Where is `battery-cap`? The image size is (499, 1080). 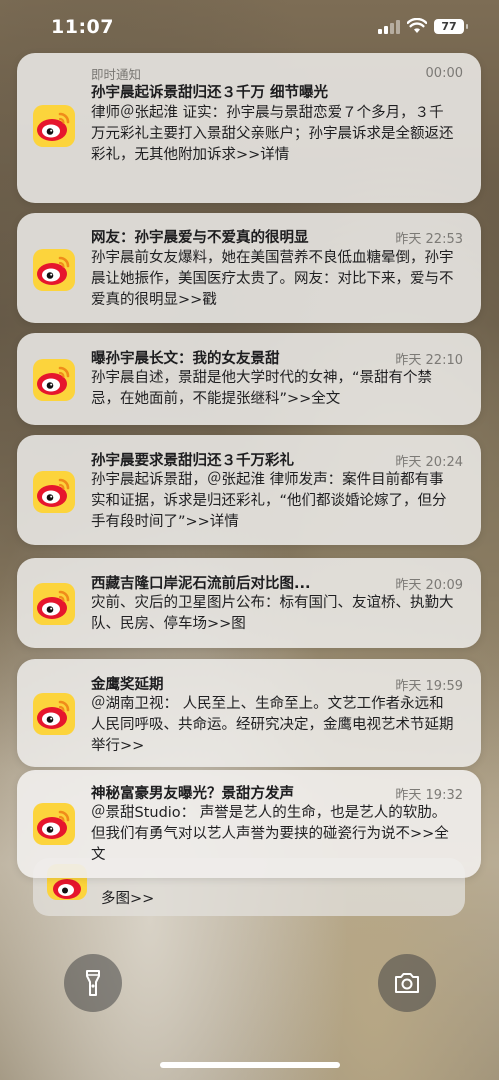 battery-cap is located at coordinates (467, 26).